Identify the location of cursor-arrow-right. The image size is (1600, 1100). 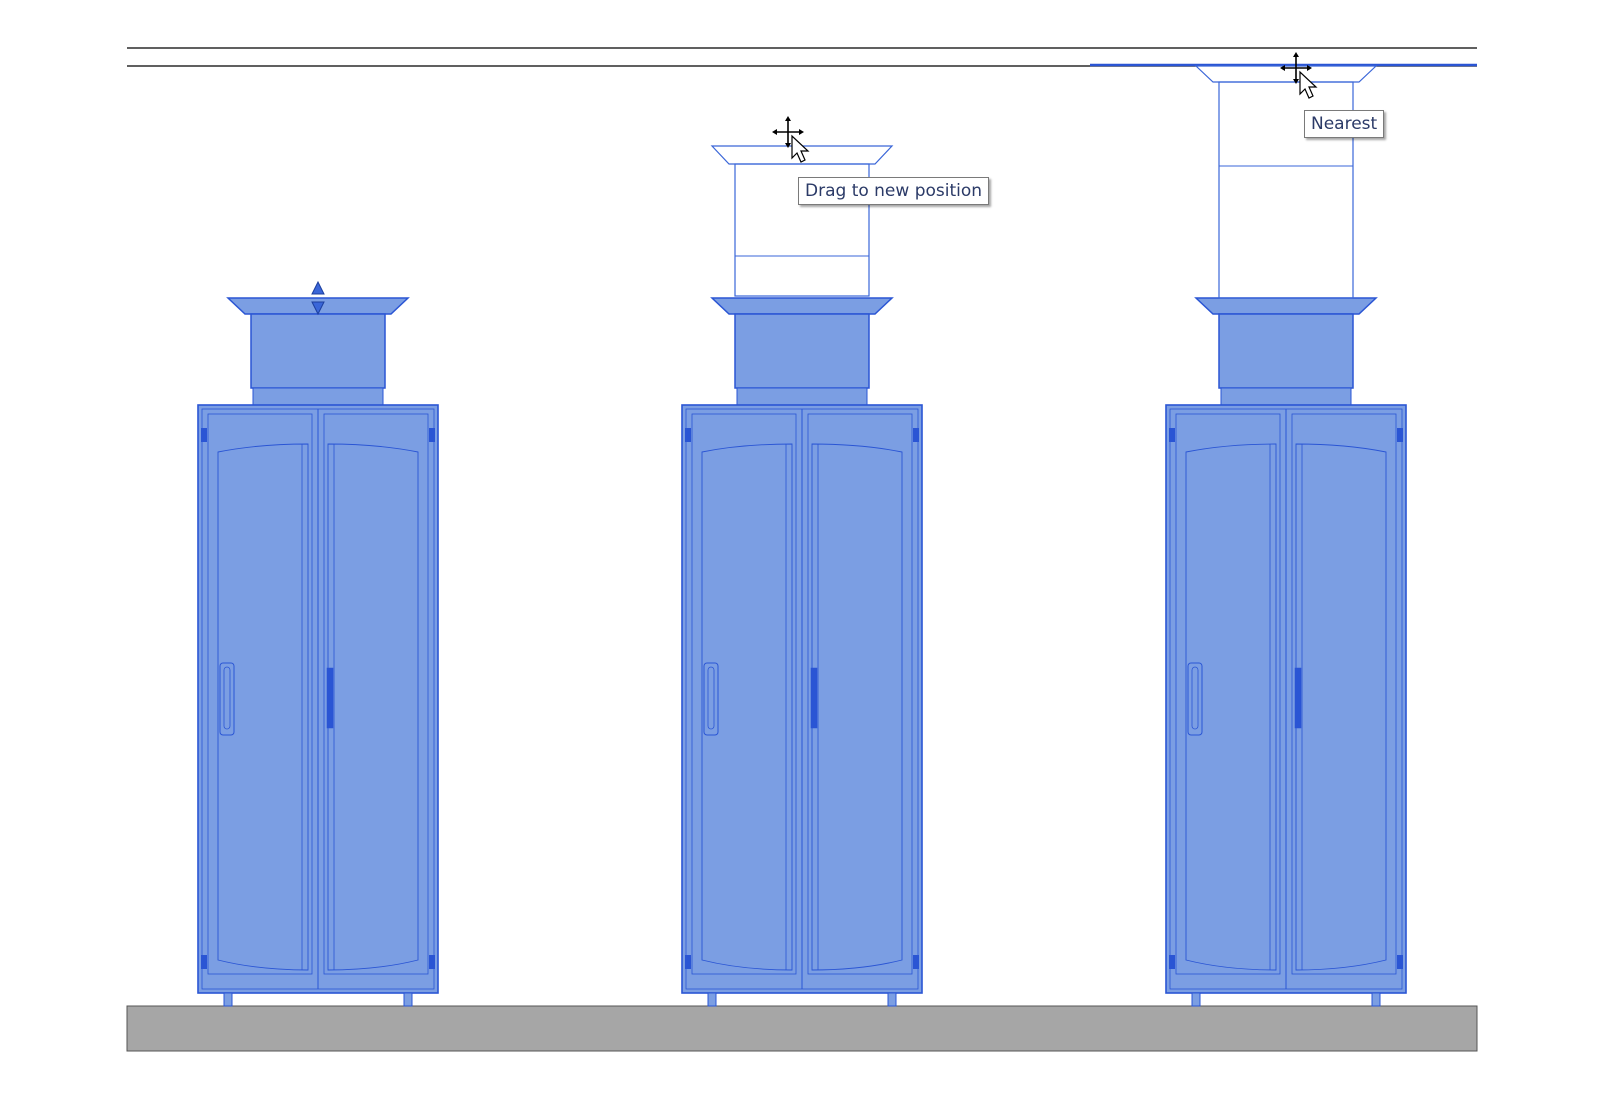
(801, 132).